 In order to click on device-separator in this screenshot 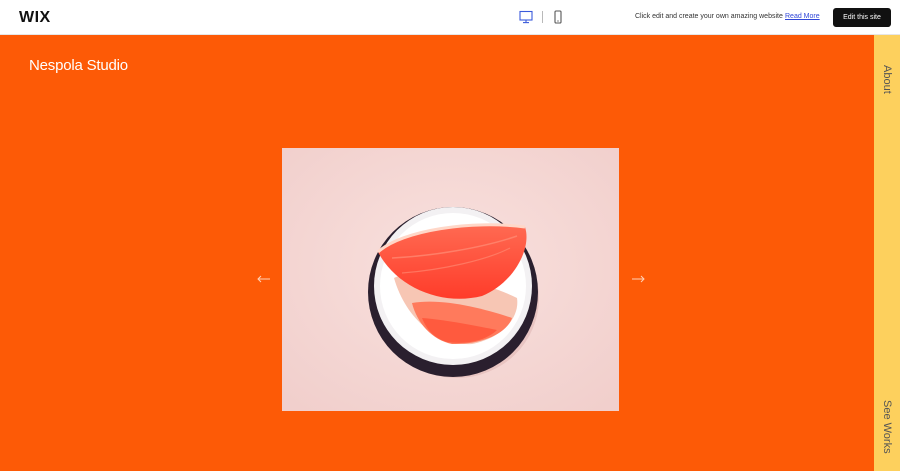, I will do `click(542, 17)`.